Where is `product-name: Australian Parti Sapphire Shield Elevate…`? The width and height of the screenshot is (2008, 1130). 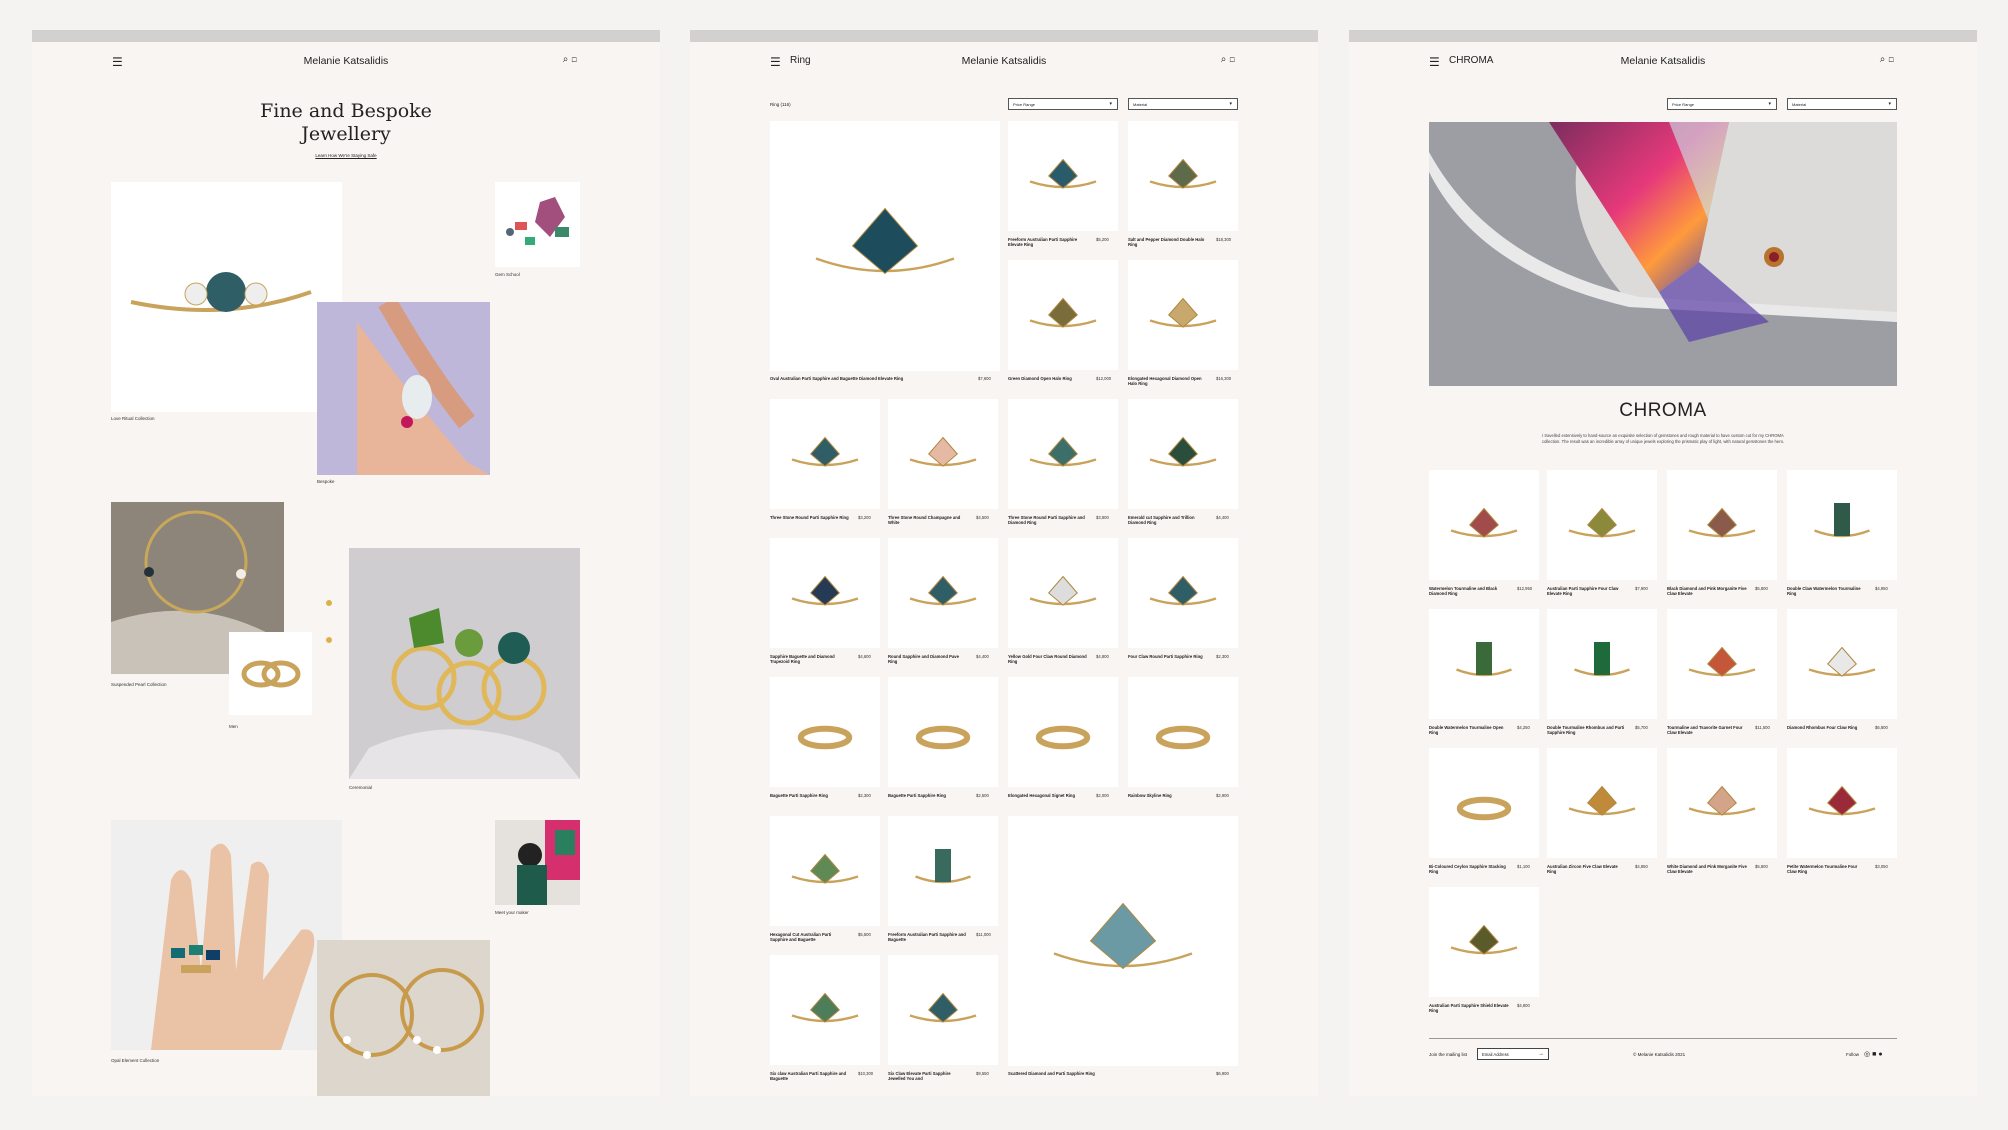
product-name: Australian Parti Sapphire Shield Elevate… is located at coordinates (1469, 1008).